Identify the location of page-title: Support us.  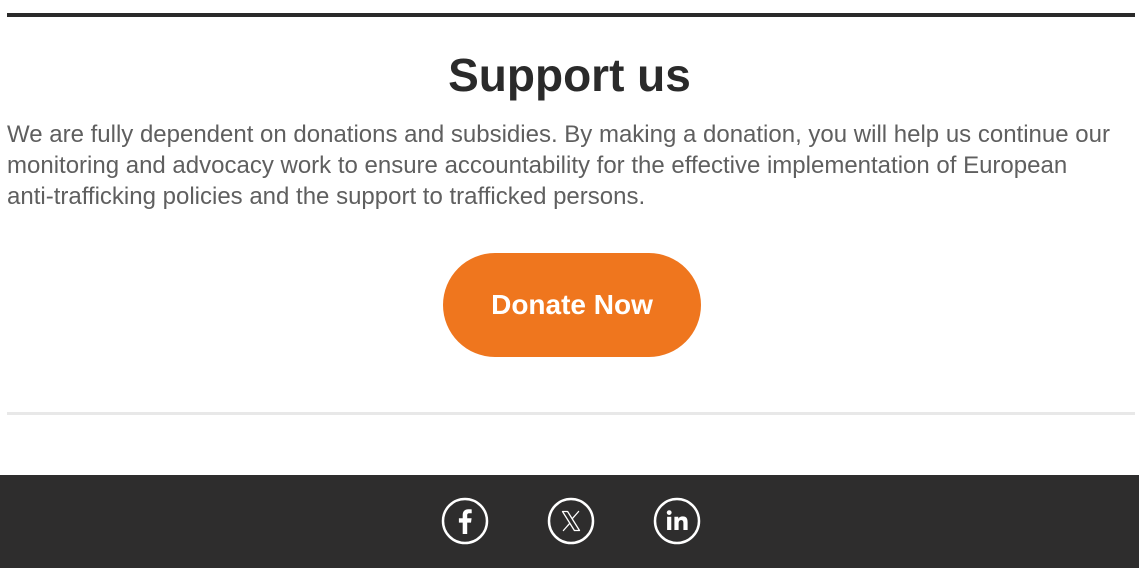
(569, 75).